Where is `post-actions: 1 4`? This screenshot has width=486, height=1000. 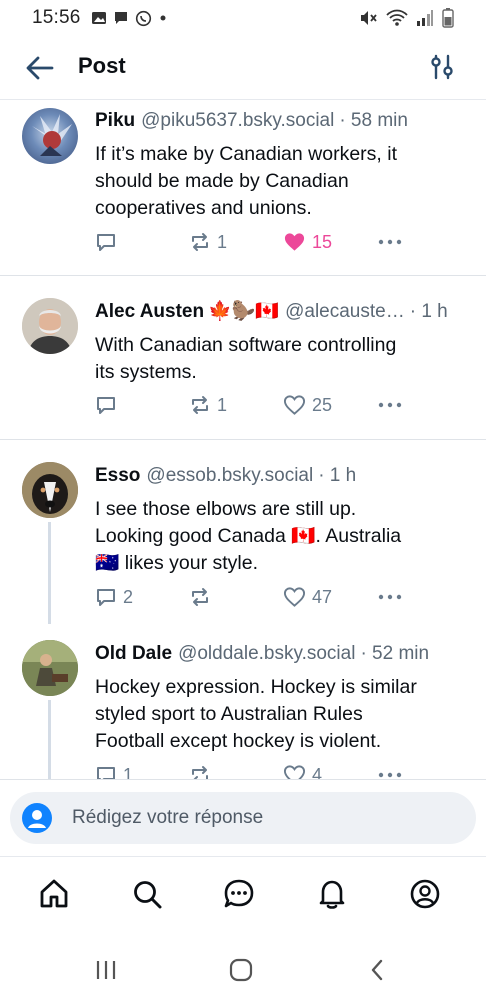
post-actions: 1 4 is located at coordinates (285, 771).